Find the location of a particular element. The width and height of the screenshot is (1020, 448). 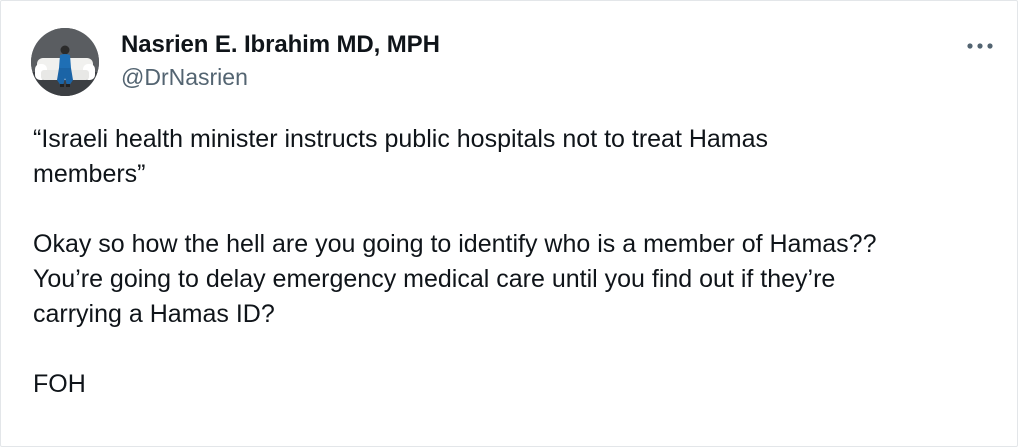

username-handle: @DrNasrien is located at coordinates (280, 77).